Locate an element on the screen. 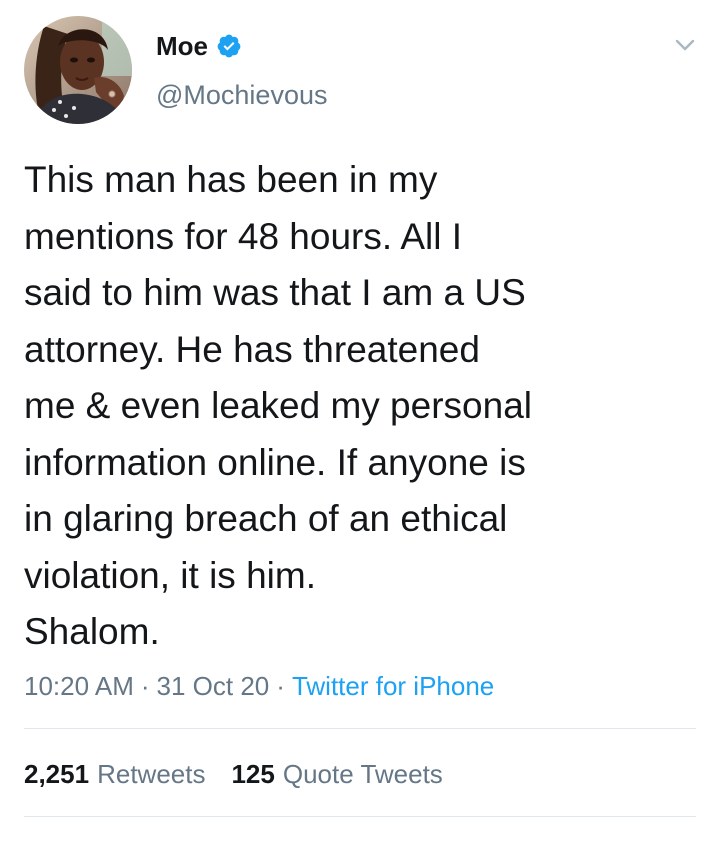 The image size is (720, 843). quote-tweets-stat: 125 Quote Tweets is located at coordinates (336, 774).